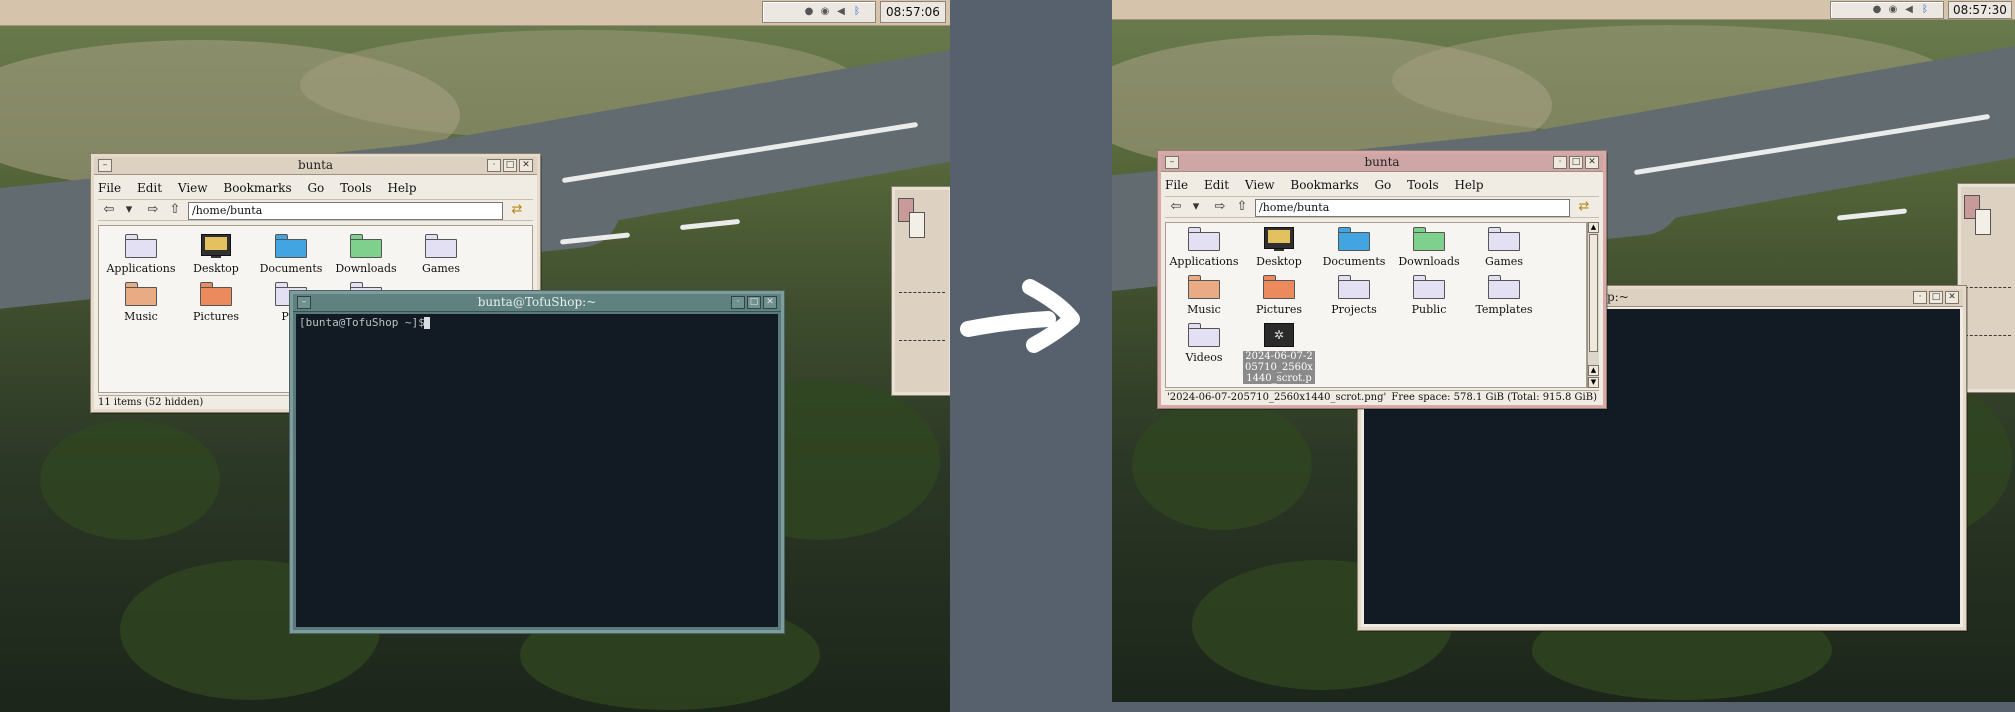 Image resolution: width=2015 pixels, height=712 pixels. Describe the element at coordinates (1429, 309) in the screenshot. I see `folder-label: Public` at that location.